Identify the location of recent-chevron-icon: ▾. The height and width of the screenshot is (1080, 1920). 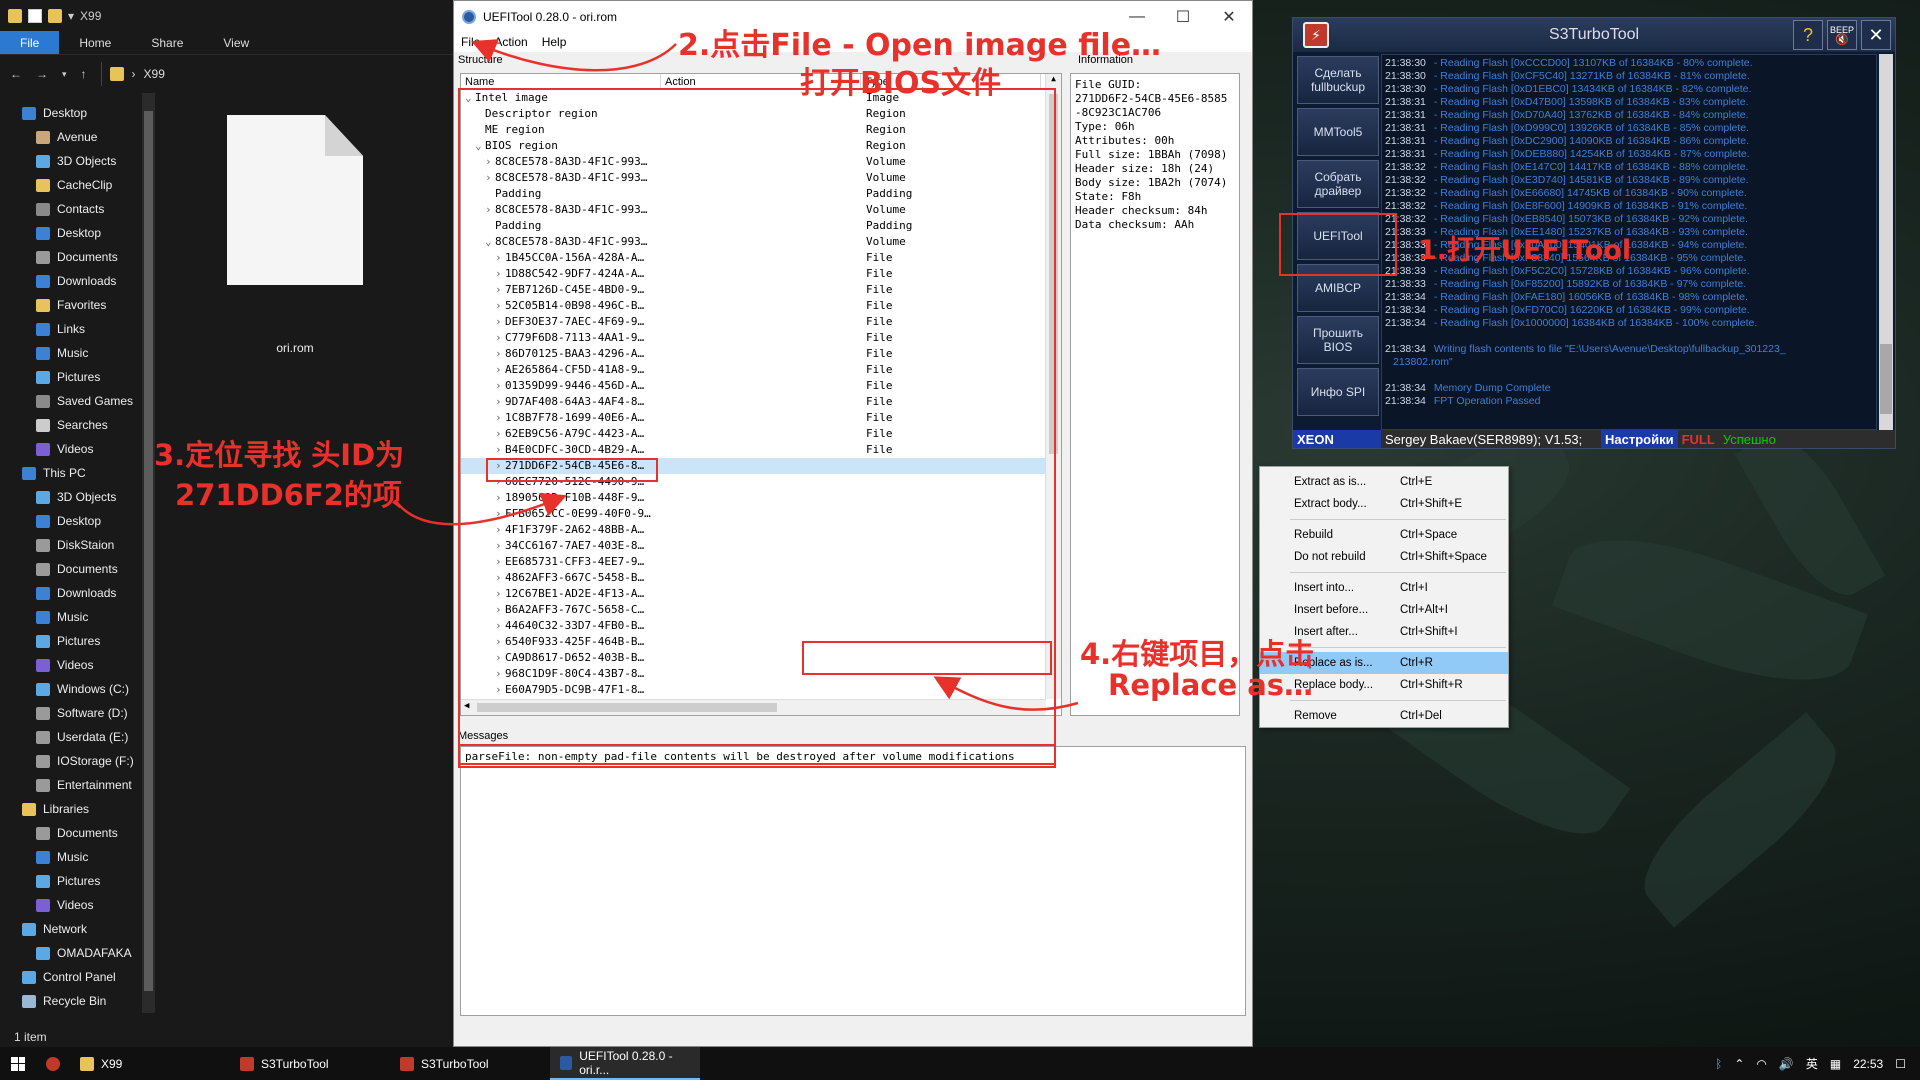
(64, 74).